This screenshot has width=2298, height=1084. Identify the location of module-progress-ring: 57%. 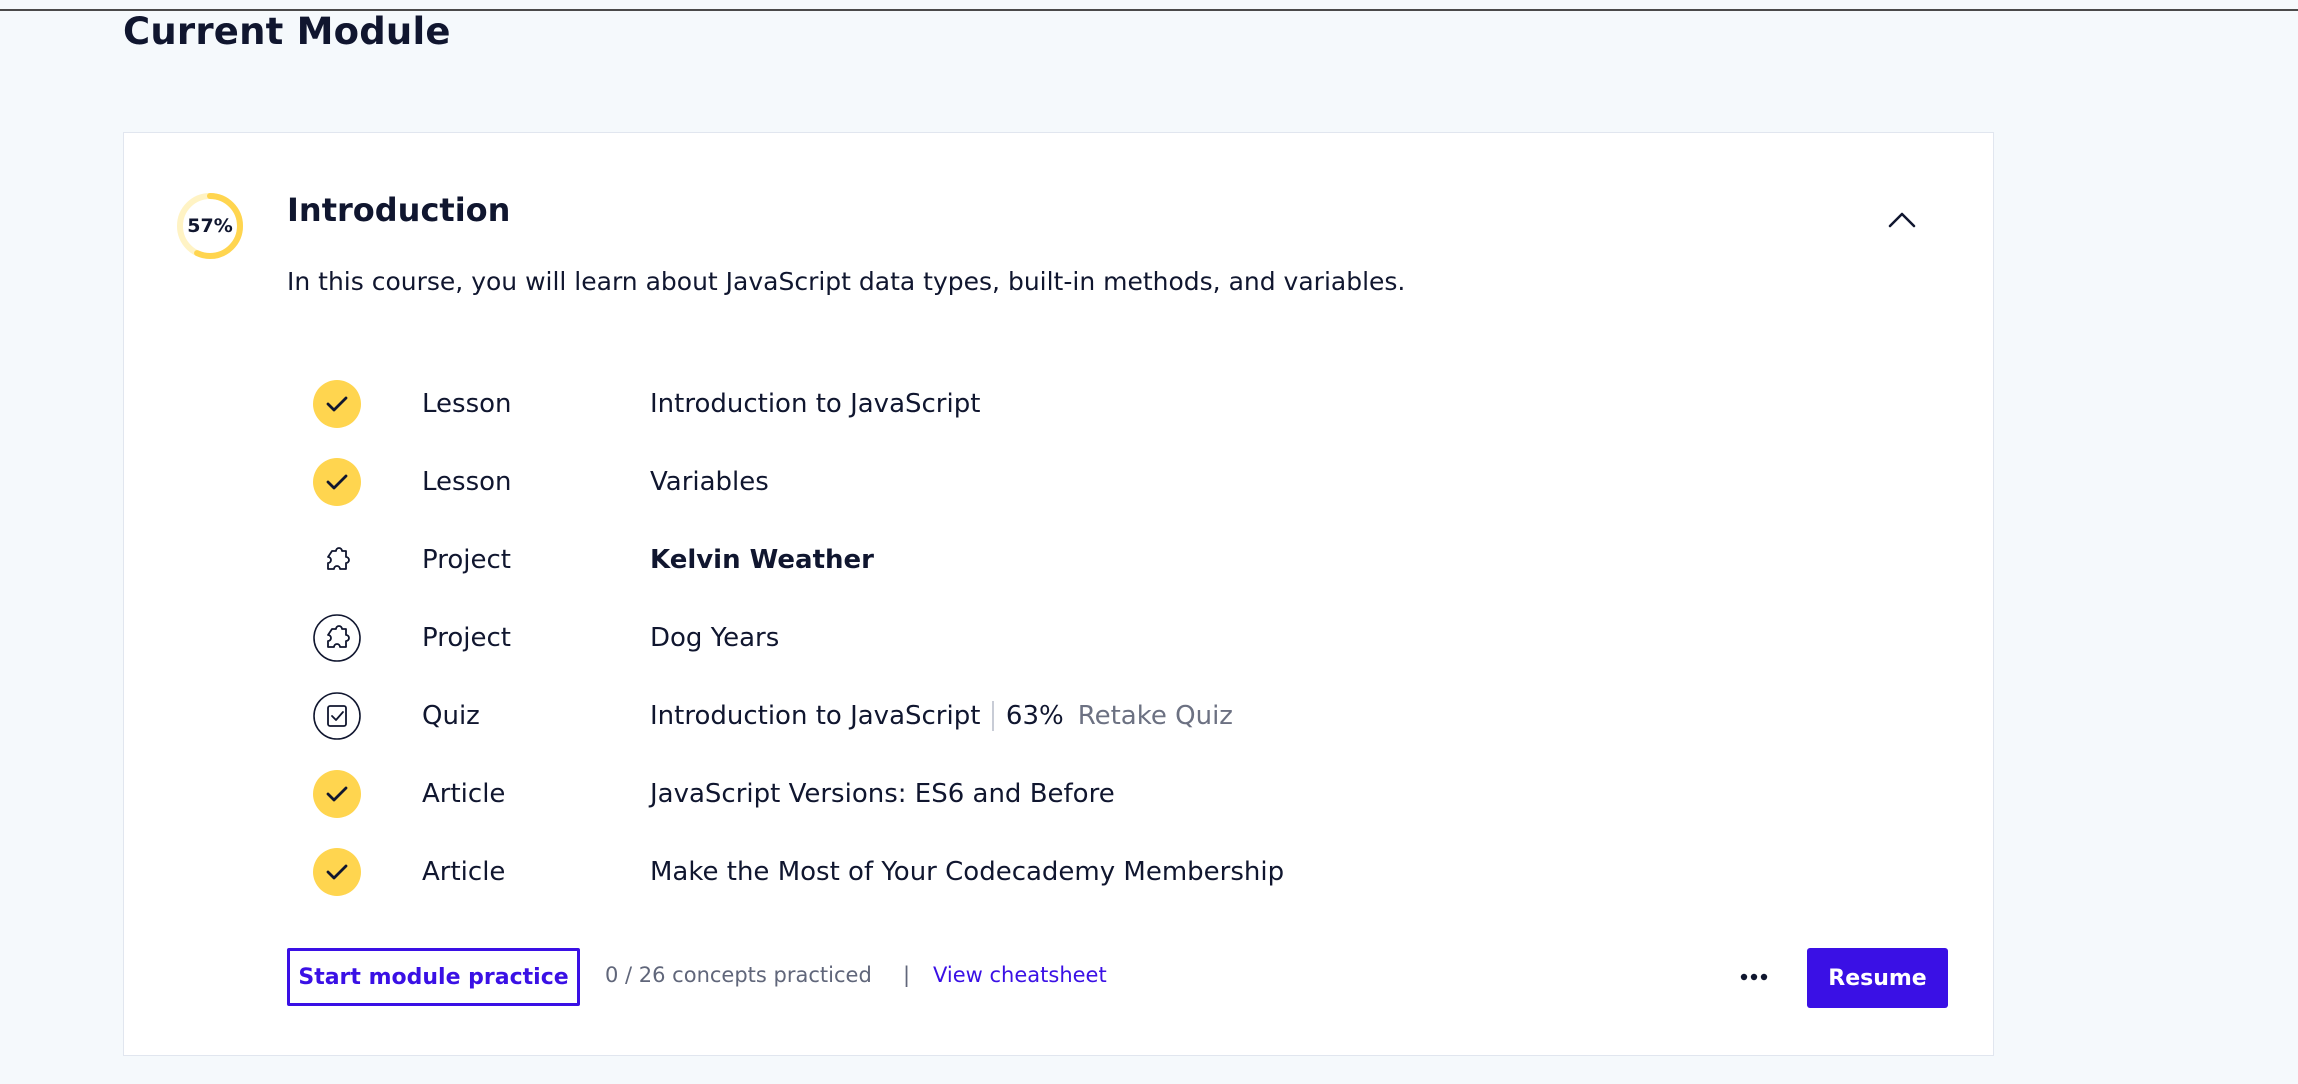
(210, 226).